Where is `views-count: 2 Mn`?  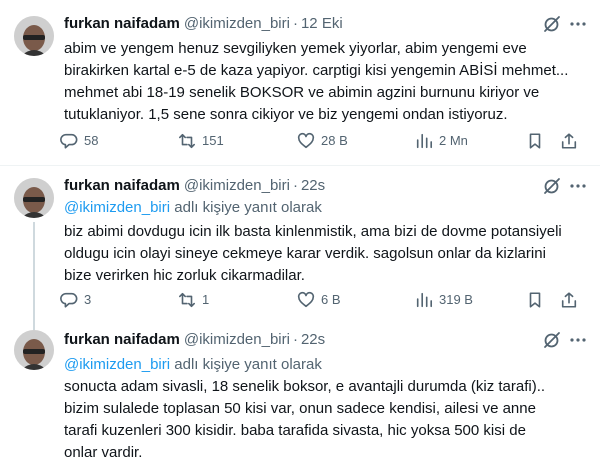
views-count: 2 Mn is located at coordinates (453, 140).